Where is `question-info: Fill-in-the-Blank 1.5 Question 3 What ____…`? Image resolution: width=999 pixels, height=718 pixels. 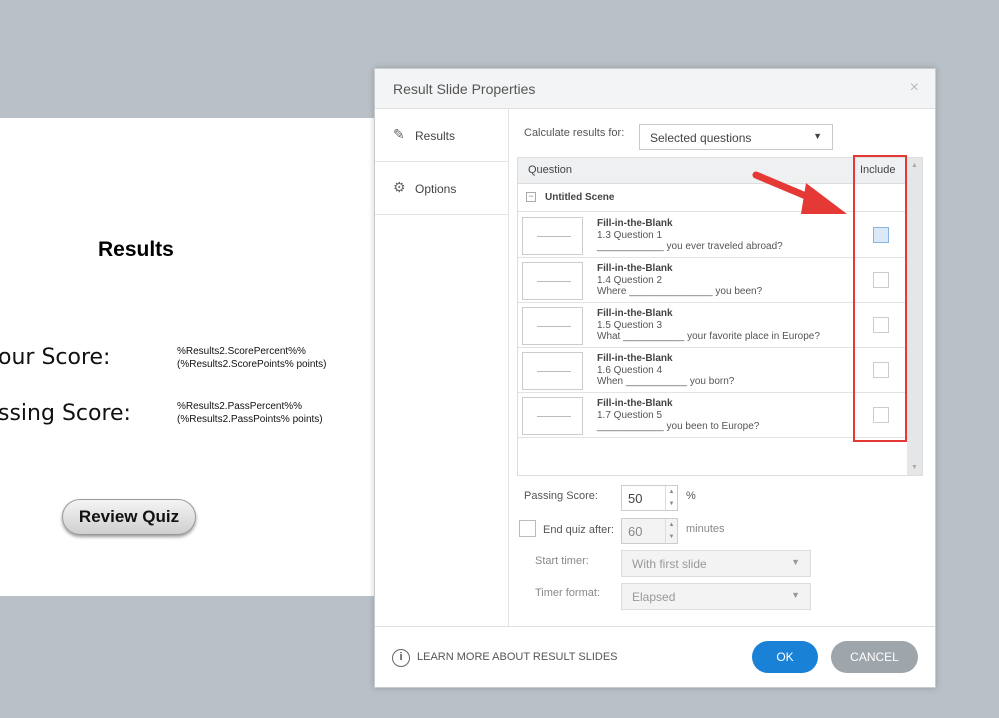 question-info: Fill-in-the-Blank 1.5 Question 3 What ____… is located at coordinates (708, 325).